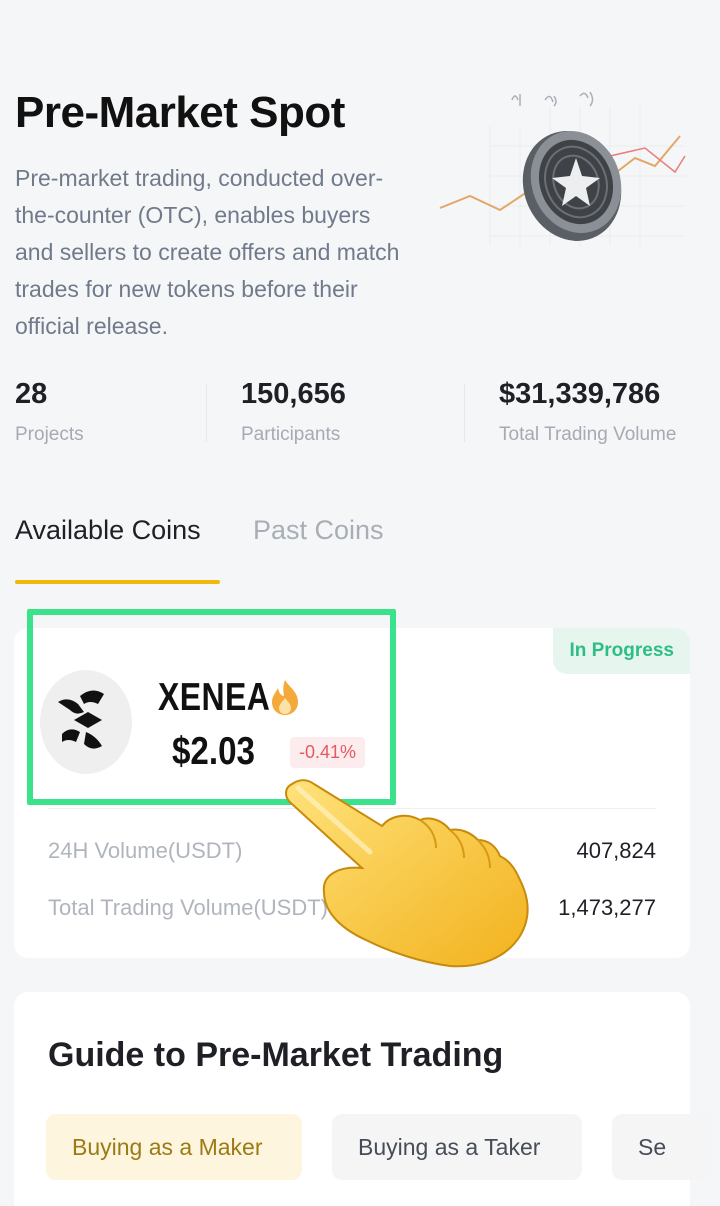 The height and width of the screenshot is (1206, 720). Describe the element at coordinates (293, 412) in the screenshot. I see `stat-participants: 150,656 Participants` at that location.